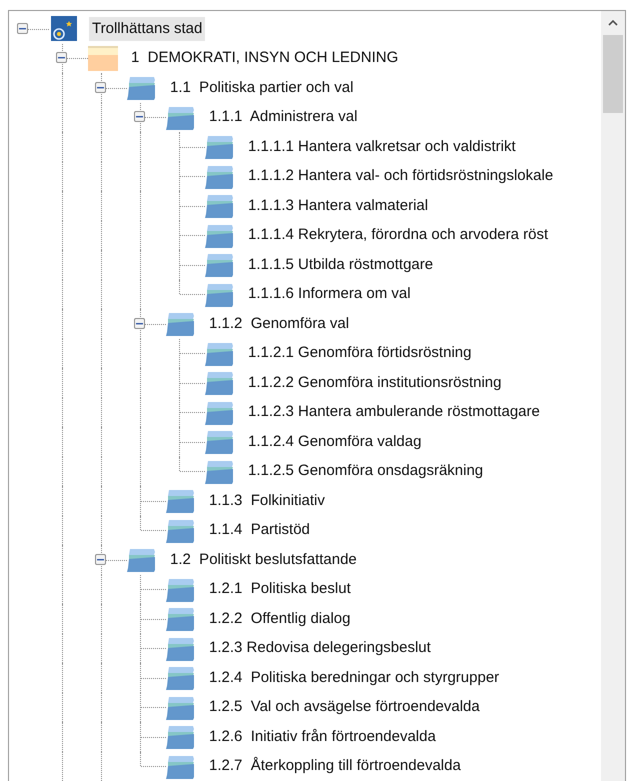  Describe the element at coordinates (259, 530) in the screenshot. I see `tree-item: 1.1.4 Partistöd` at that location.